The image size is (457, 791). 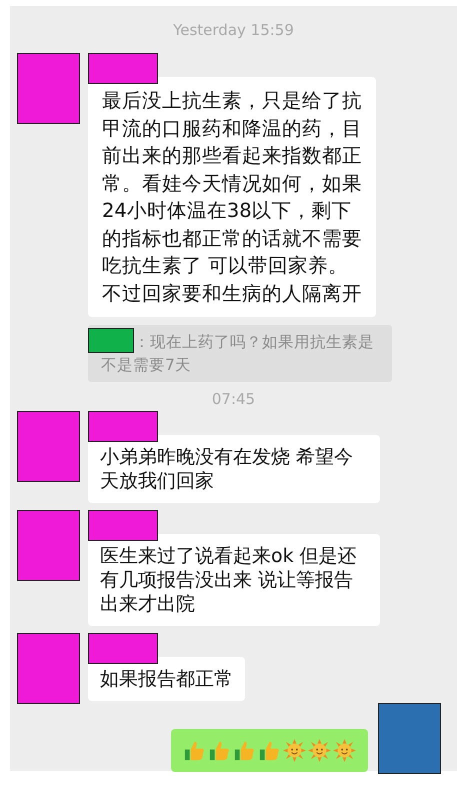 I want to click on message-bubble: 小弟弟昨晚没有在发烧 希望今天放我们回家, so click(x=234, y=469).